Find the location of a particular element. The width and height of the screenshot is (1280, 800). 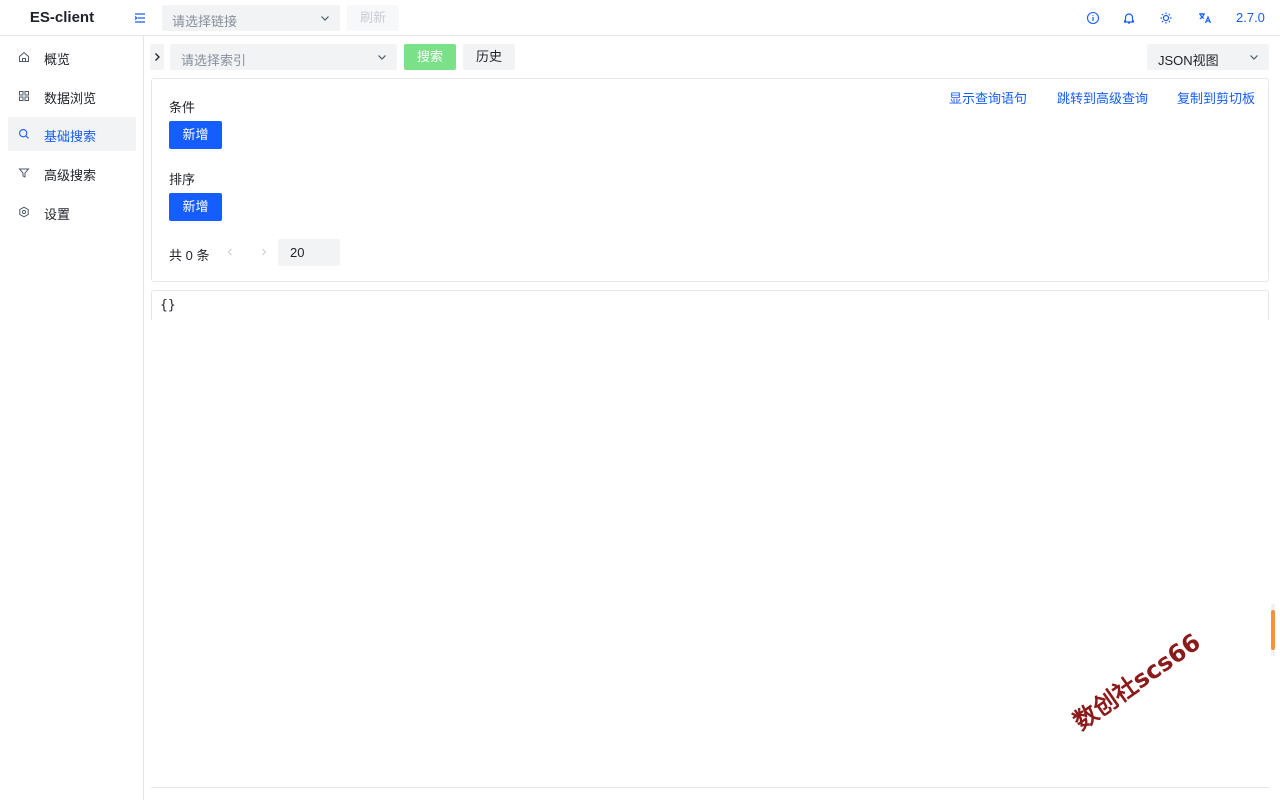

menu-collapse-icon is located at coordinates (140, 18).